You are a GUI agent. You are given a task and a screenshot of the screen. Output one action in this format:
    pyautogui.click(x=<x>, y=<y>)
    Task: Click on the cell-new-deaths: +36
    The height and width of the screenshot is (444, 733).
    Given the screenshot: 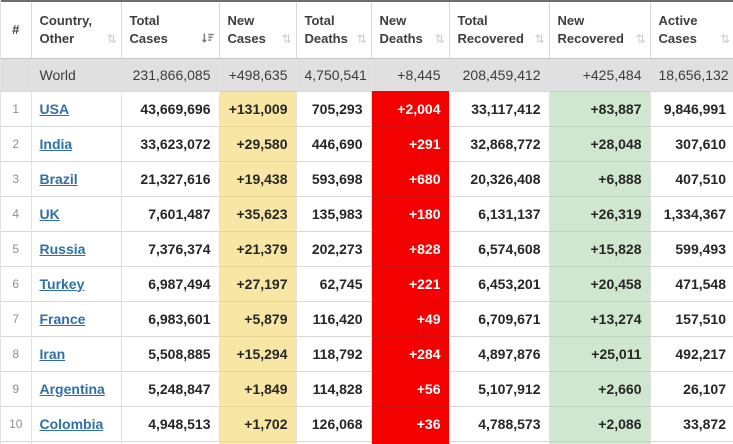 What is the action you would take?
    pyautogui.click(x=410, y=423)
    